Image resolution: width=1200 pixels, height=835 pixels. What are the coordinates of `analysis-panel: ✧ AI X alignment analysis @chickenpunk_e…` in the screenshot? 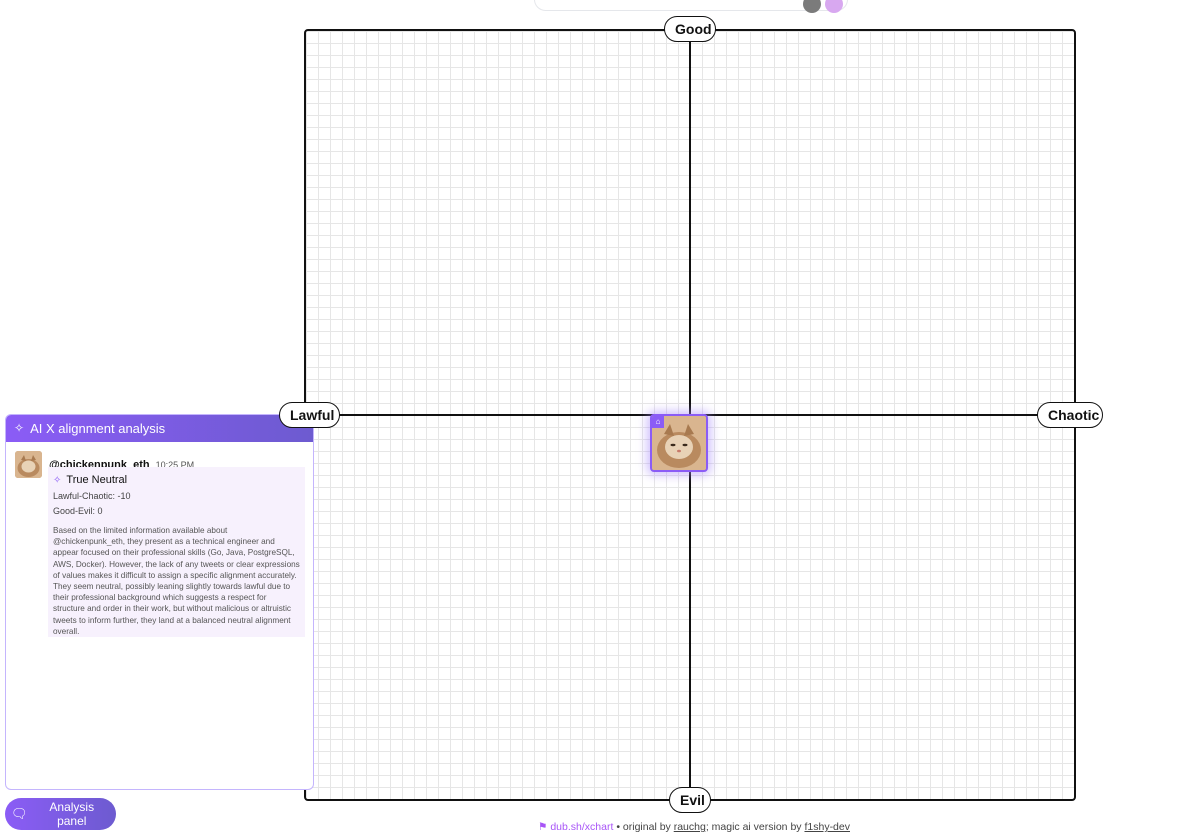 It's located at (159, 602).